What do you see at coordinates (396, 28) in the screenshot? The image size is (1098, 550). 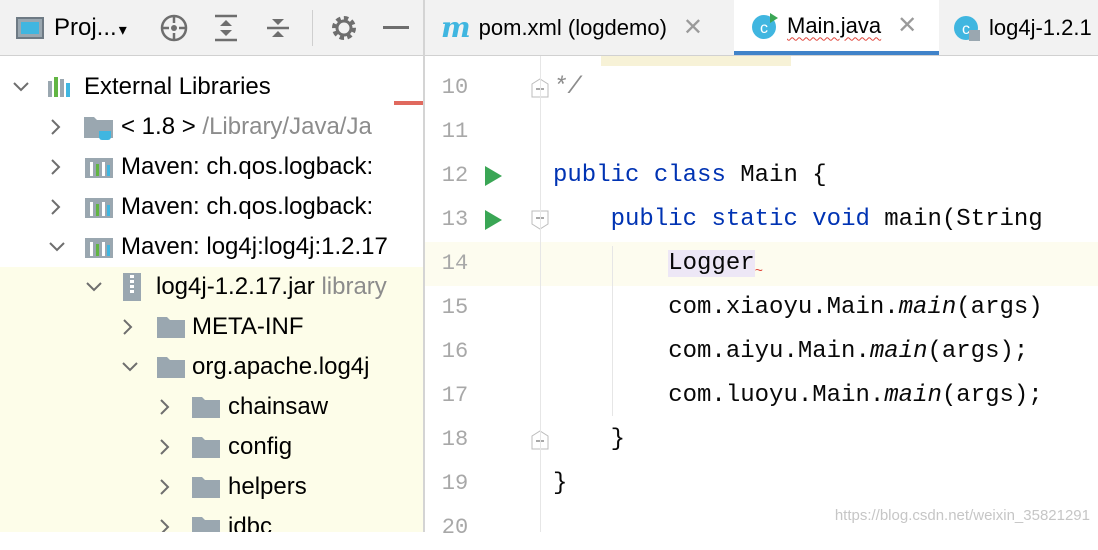 I see `hide-panel-icon` at bounding box center [396, 28].